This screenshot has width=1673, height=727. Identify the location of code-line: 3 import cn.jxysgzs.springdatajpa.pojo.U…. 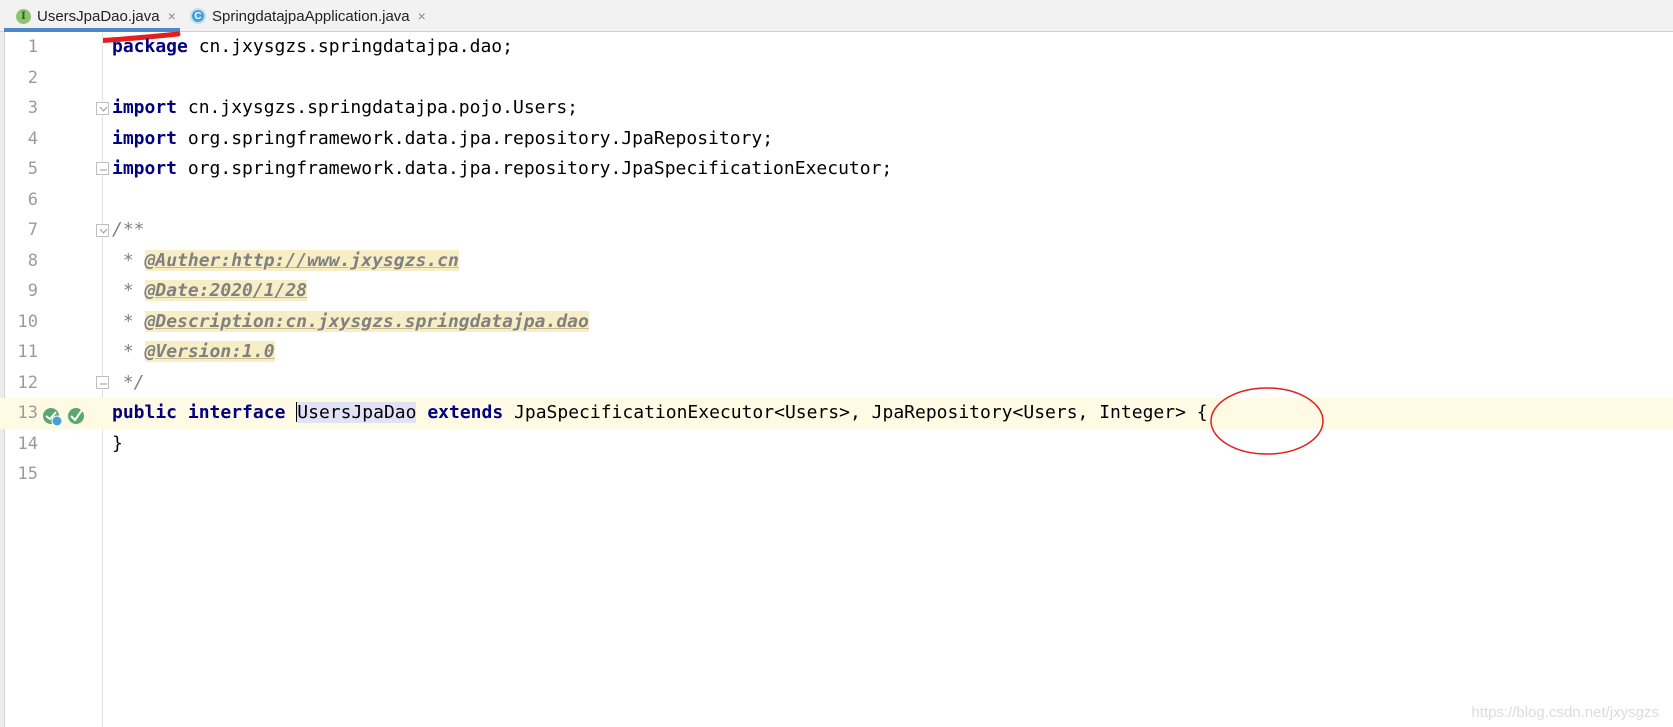
(836, 108).